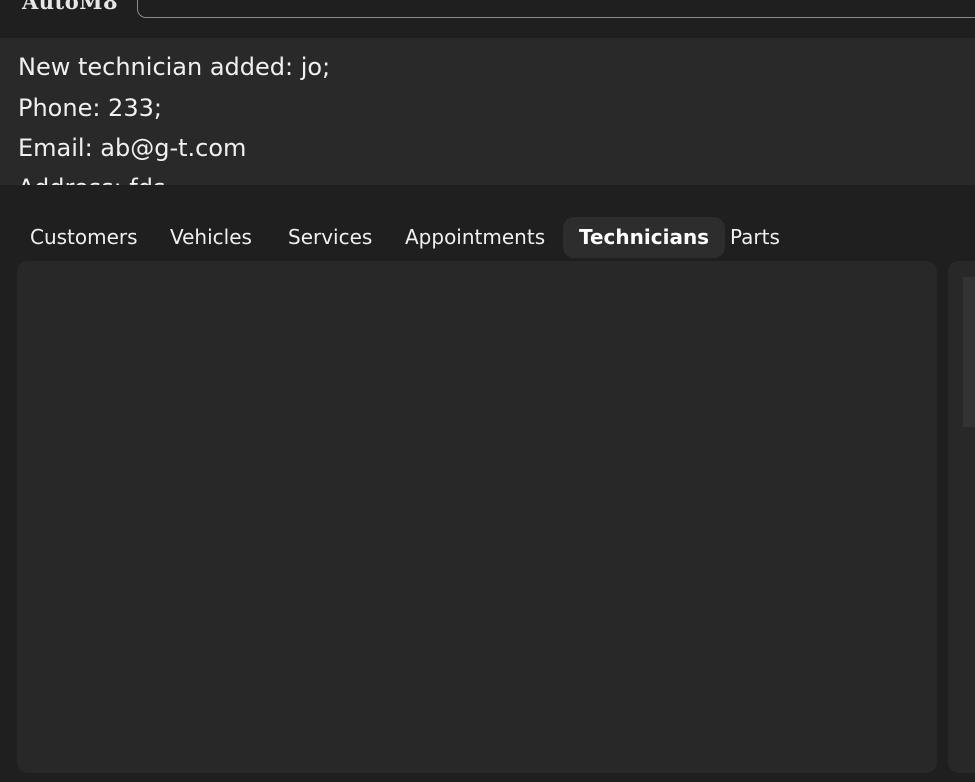  I want to click on tab-technicians: Technicians, so click(644, 237).